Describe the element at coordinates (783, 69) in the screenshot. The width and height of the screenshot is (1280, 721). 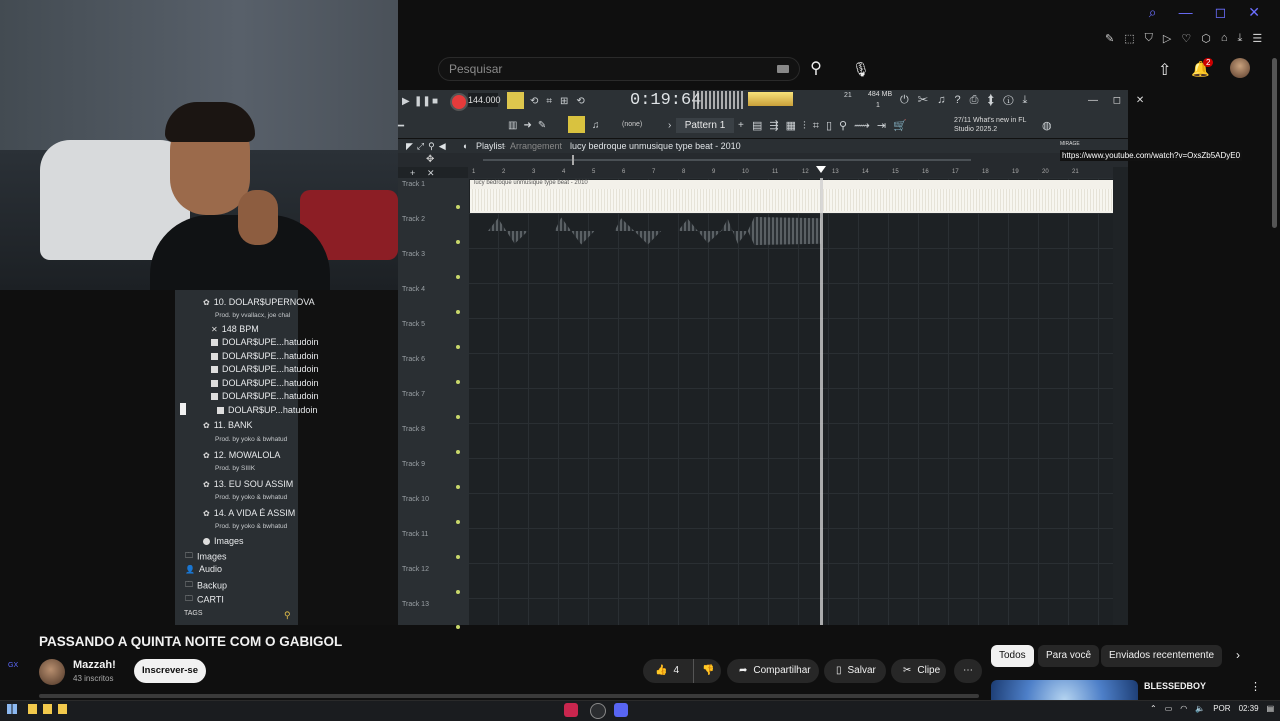
I see `keyboard-icon` at that location.